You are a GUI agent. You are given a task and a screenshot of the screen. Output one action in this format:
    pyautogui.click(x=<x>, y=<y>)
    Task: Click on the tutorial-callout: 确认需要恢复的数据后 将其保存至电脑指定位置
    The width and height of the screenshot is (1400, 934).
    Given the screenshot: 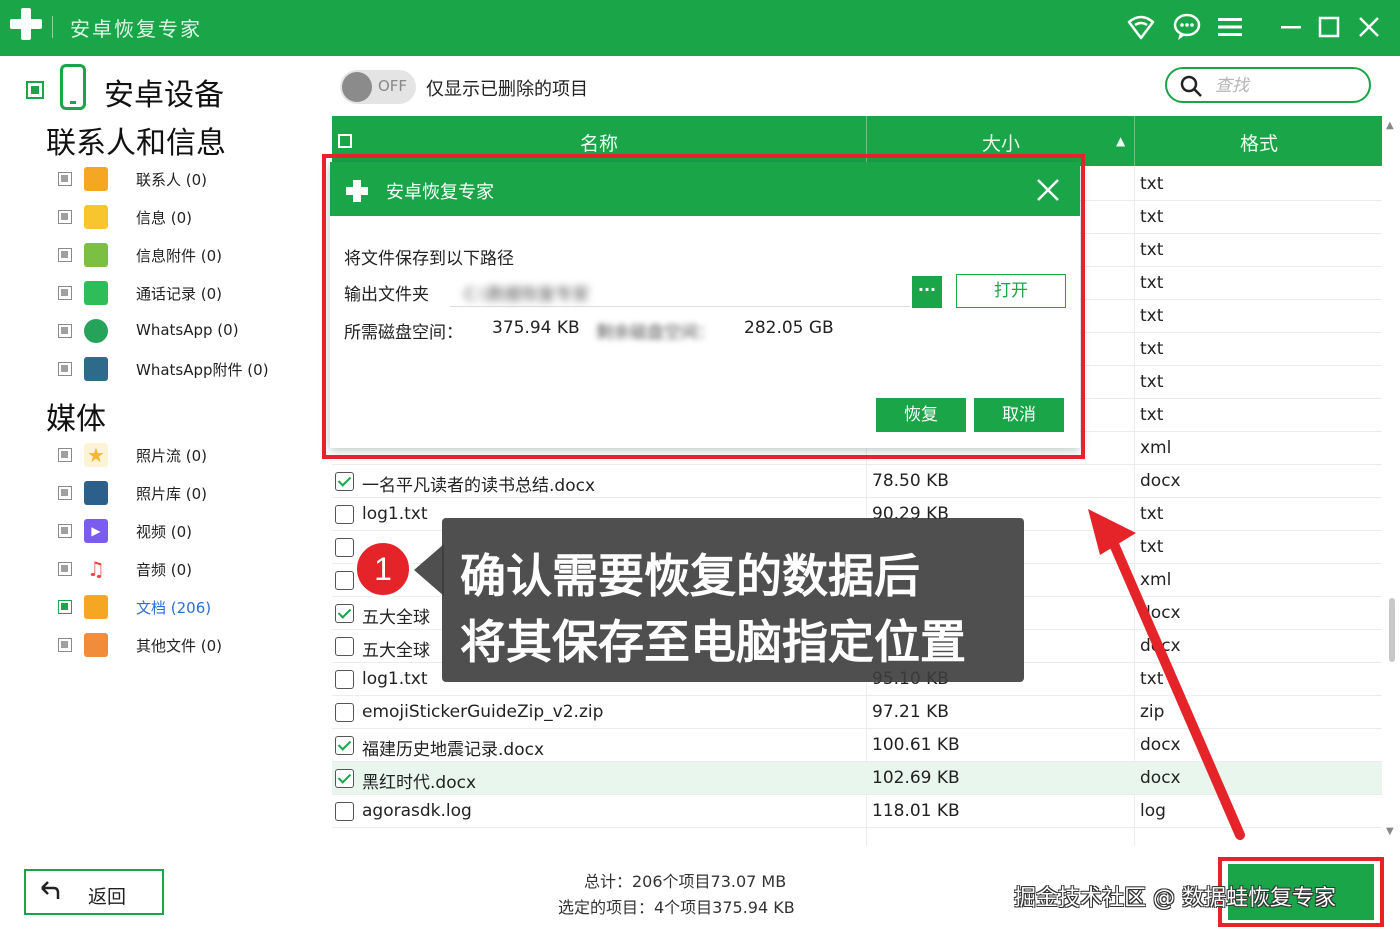 What is the action you would take?
    pyautogui.click(x=733, y=600)
    